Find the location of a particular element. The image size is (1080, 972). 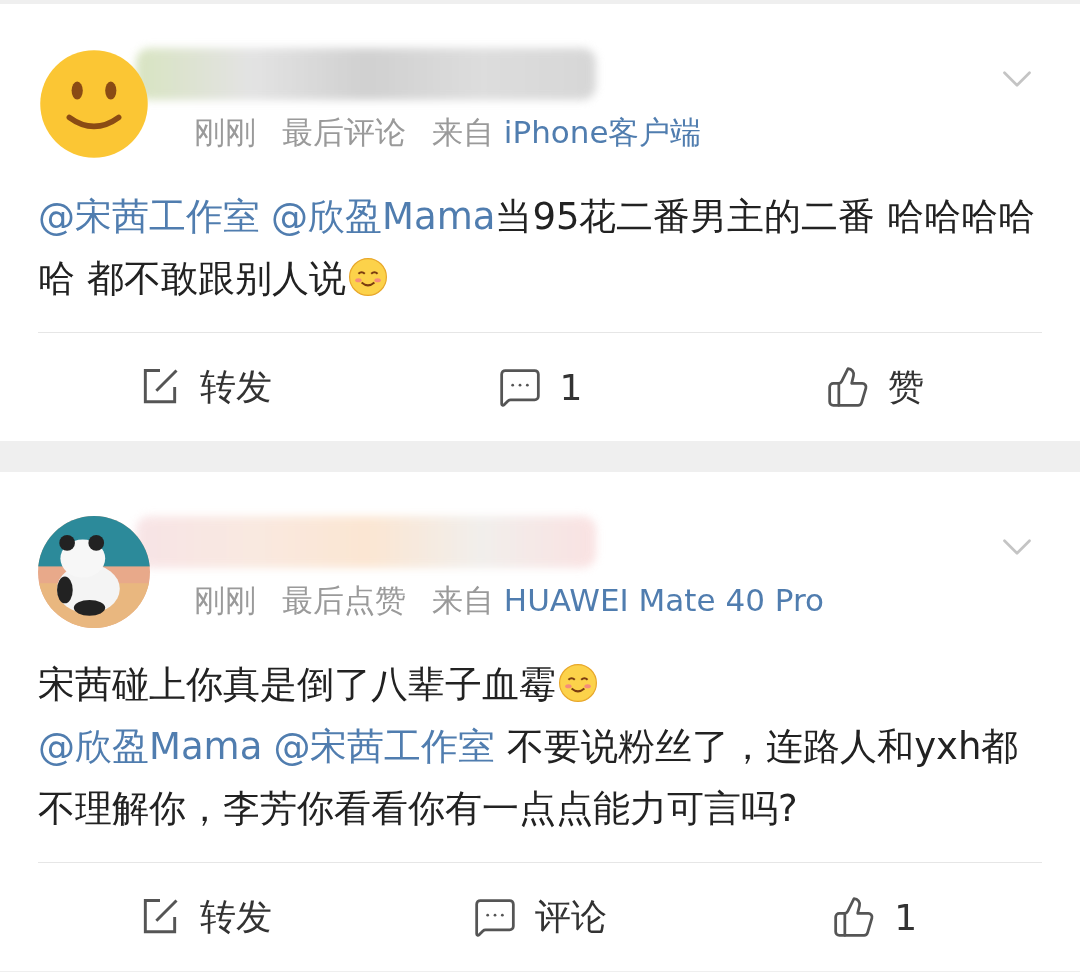

thumbs-up-icon is located at coordinates (847, 387).